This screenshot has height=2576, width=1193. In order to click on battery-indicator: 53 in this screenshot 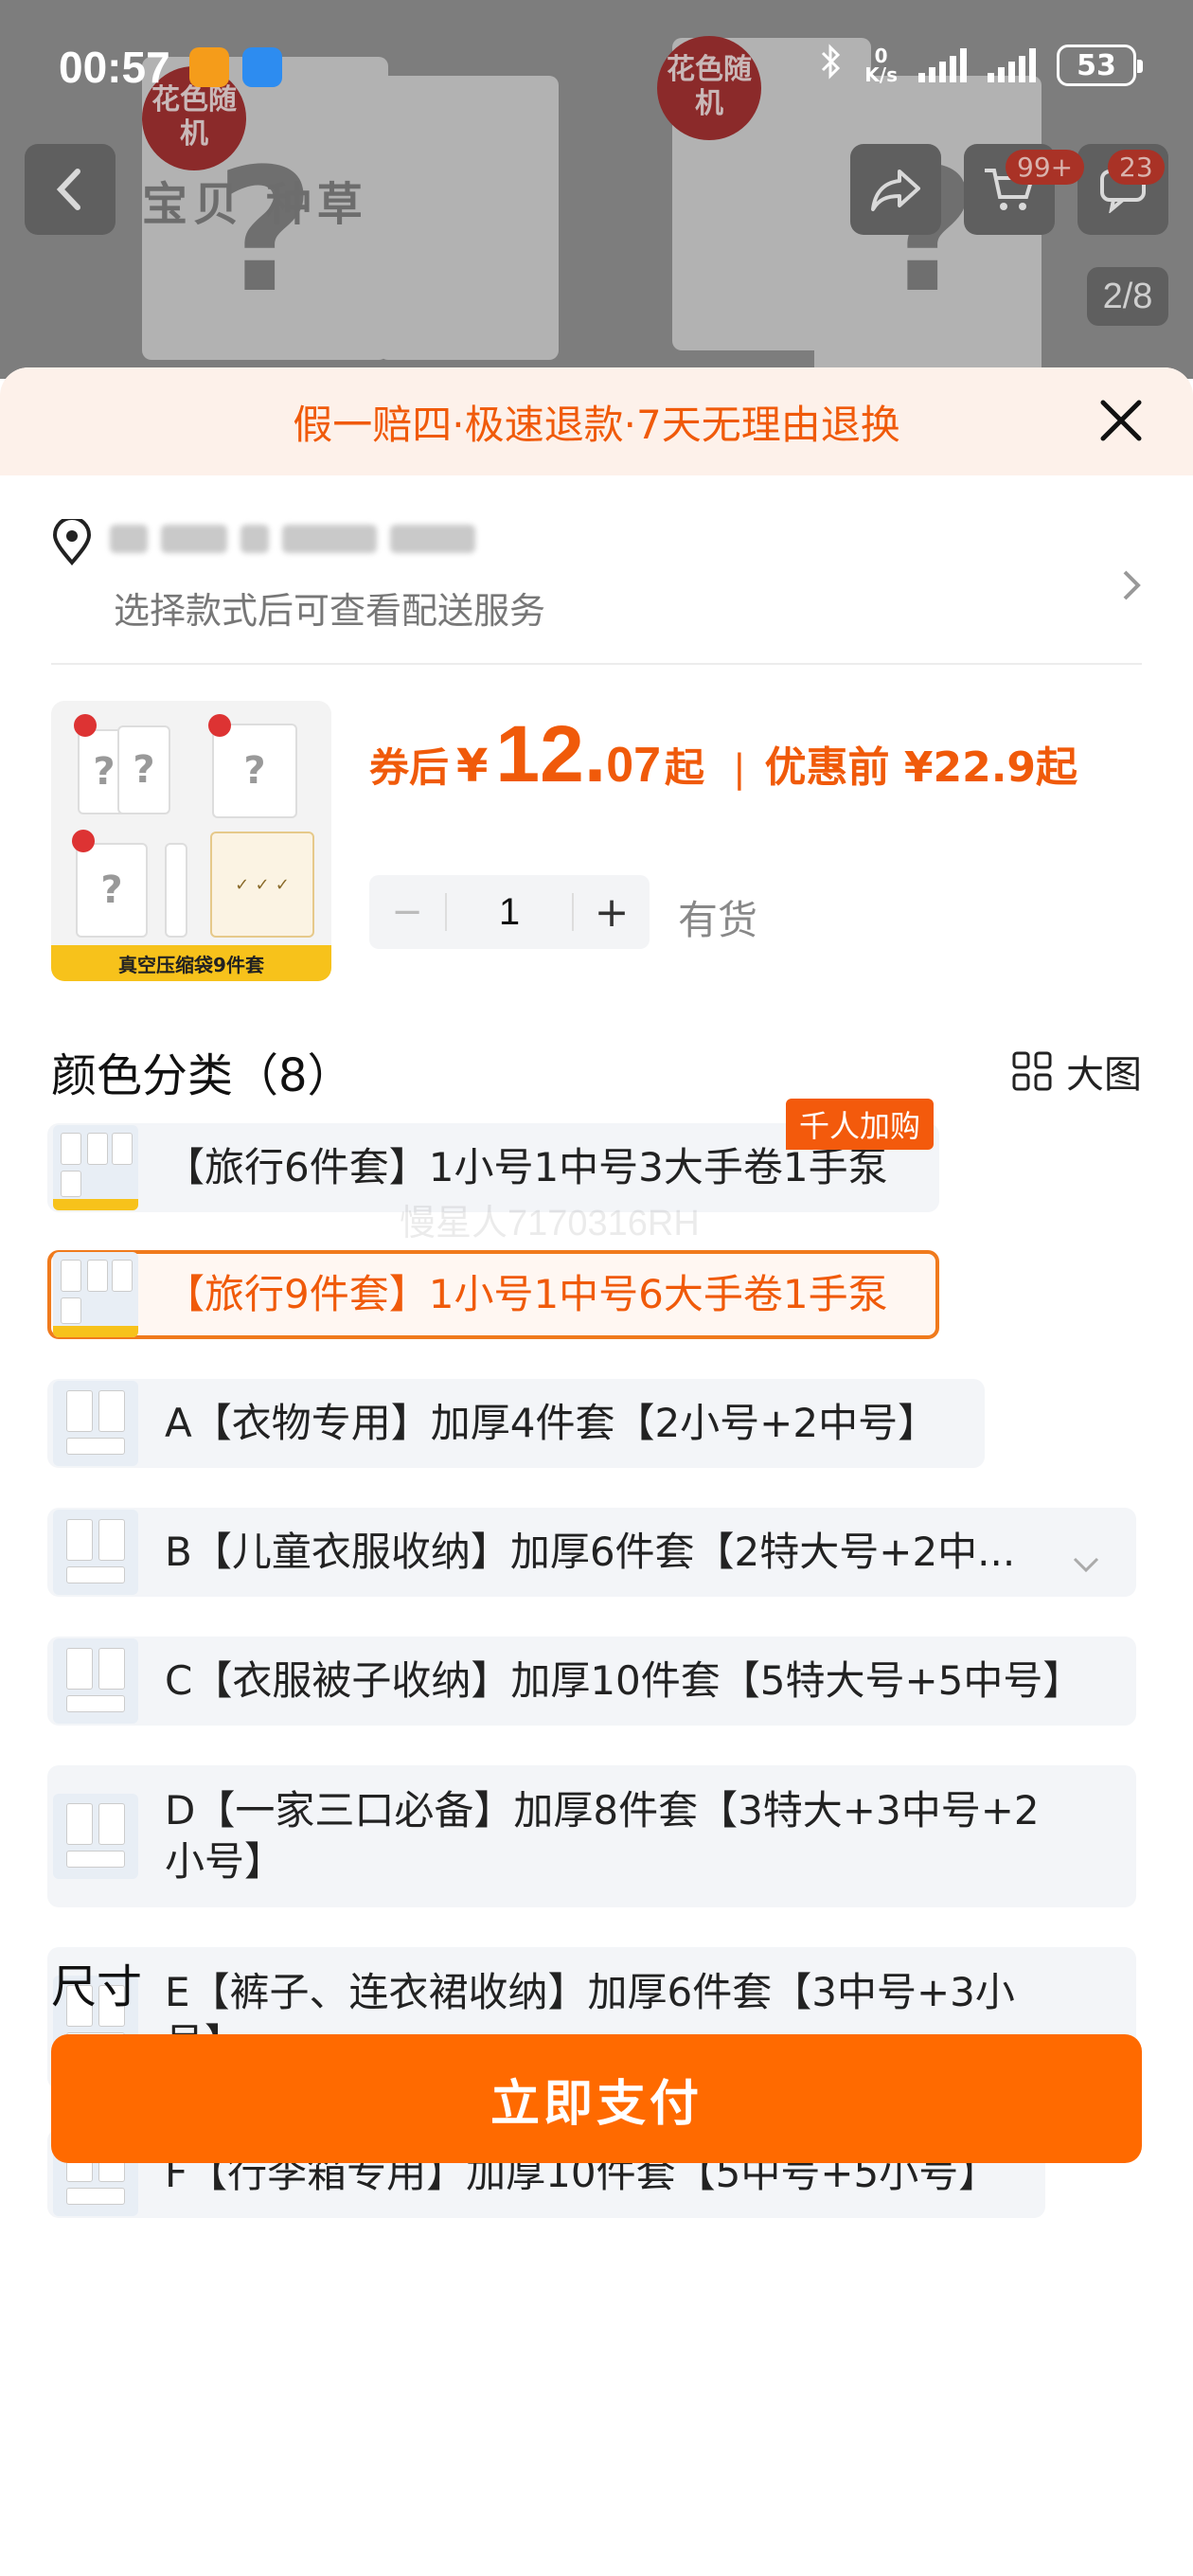, I will do `click(1100, 65)`.